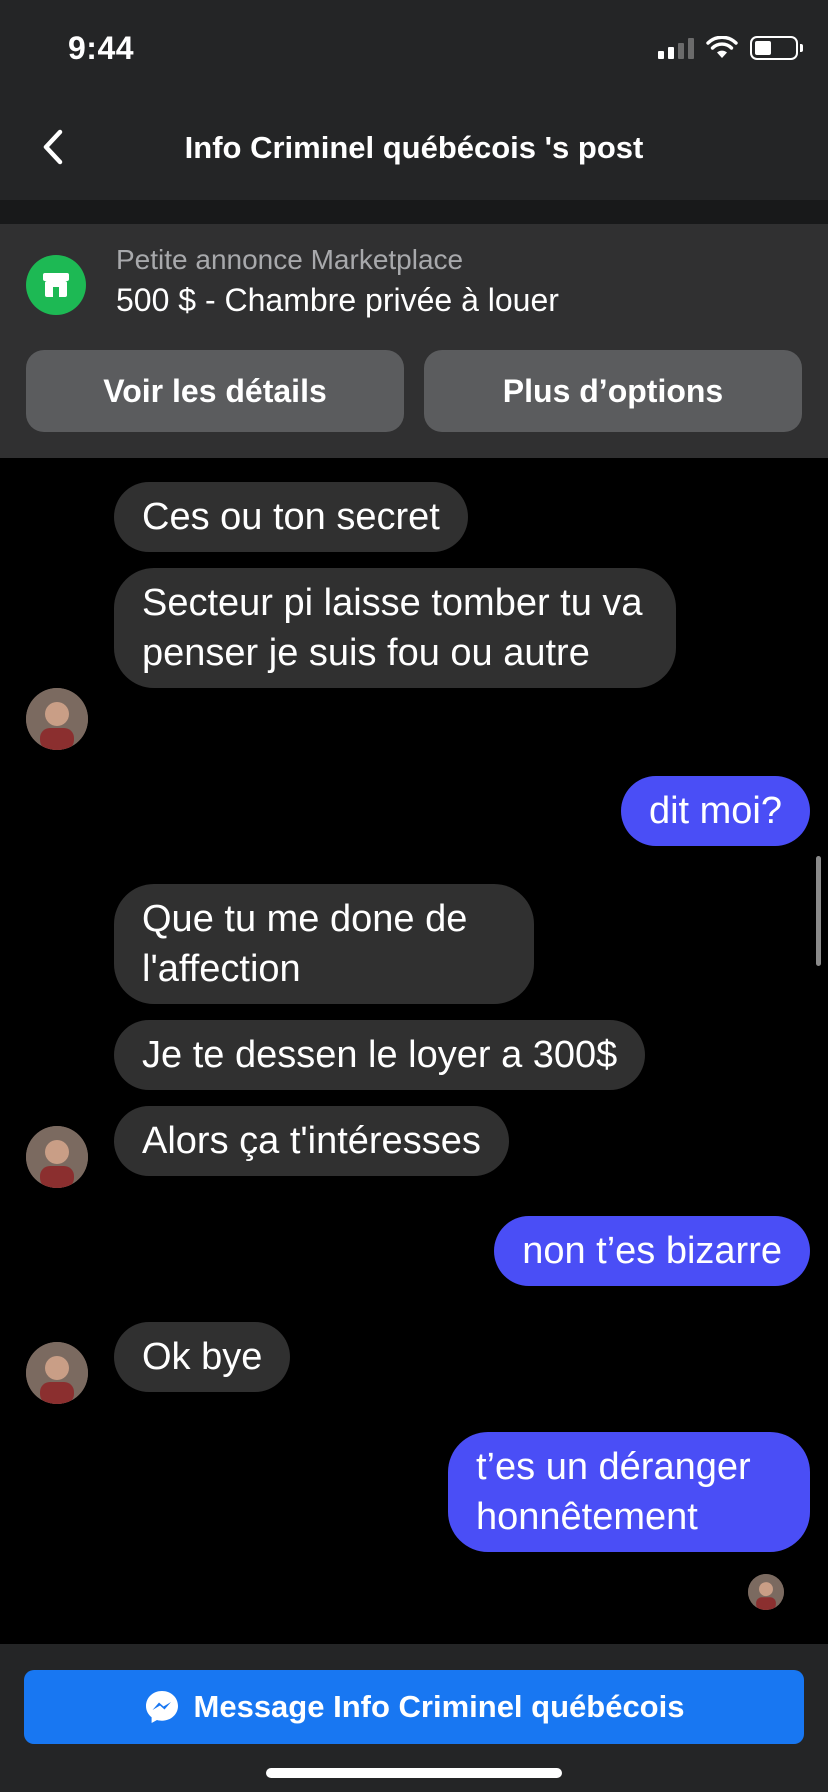  What do you see at coordinates (652, 1251) in the screenshot?
I see `message-bubble-outgoing: non t’es bizarre` at bounding box center [652, 1251].